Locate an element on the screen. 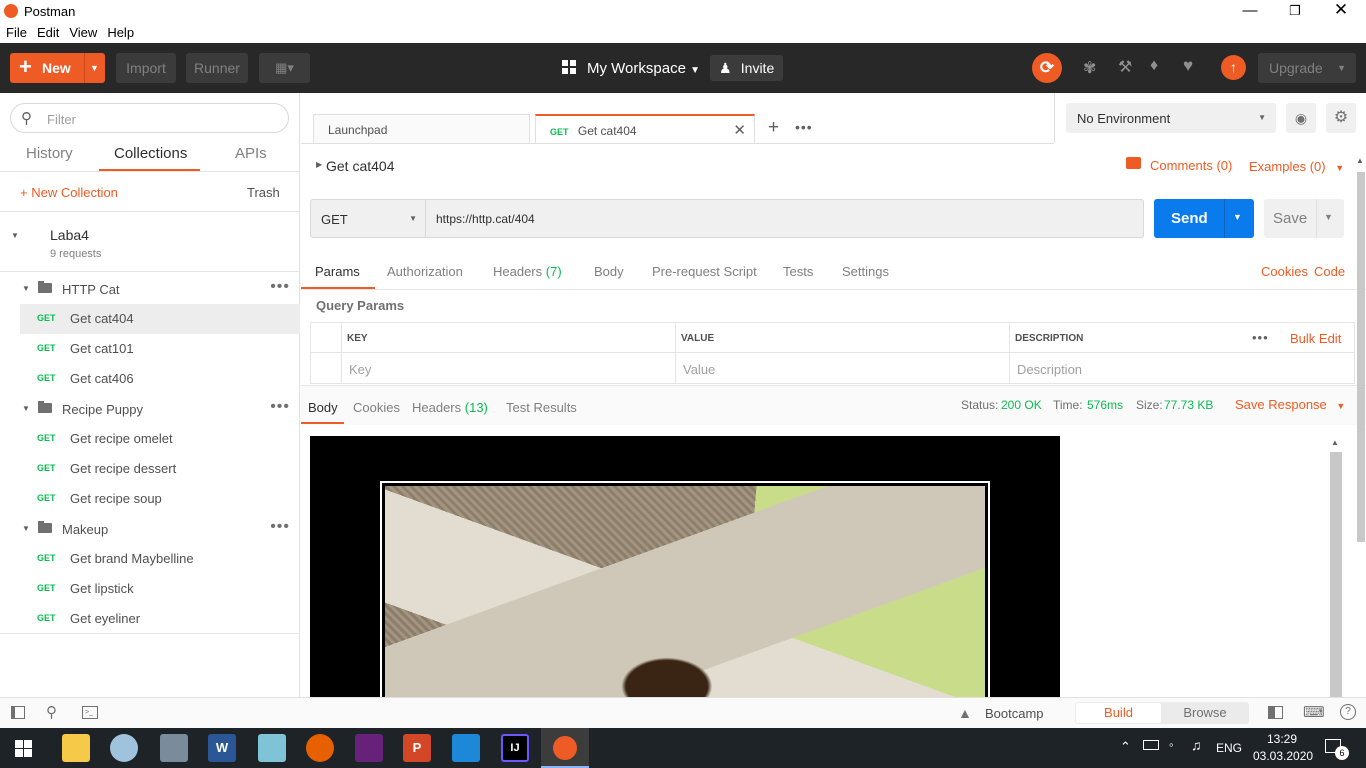 Image resolution: width=1366 pixels, height=768 pixels. tab-settings: Settings is located at coordinates (865, 271).